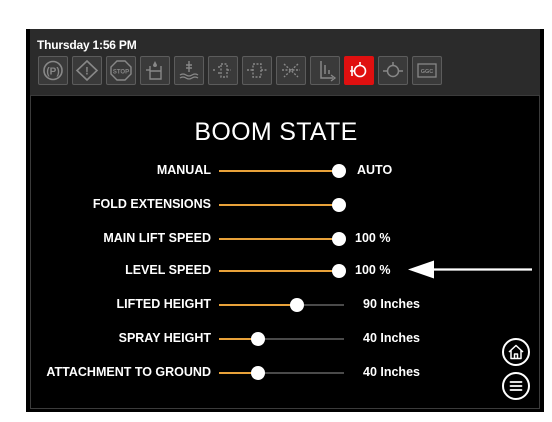 Image resolution: width=552 pixels, height=422 pixels. Describe the element at coordinates (470, 269) in the screenshot. I see `annotation-arrow` at that location.